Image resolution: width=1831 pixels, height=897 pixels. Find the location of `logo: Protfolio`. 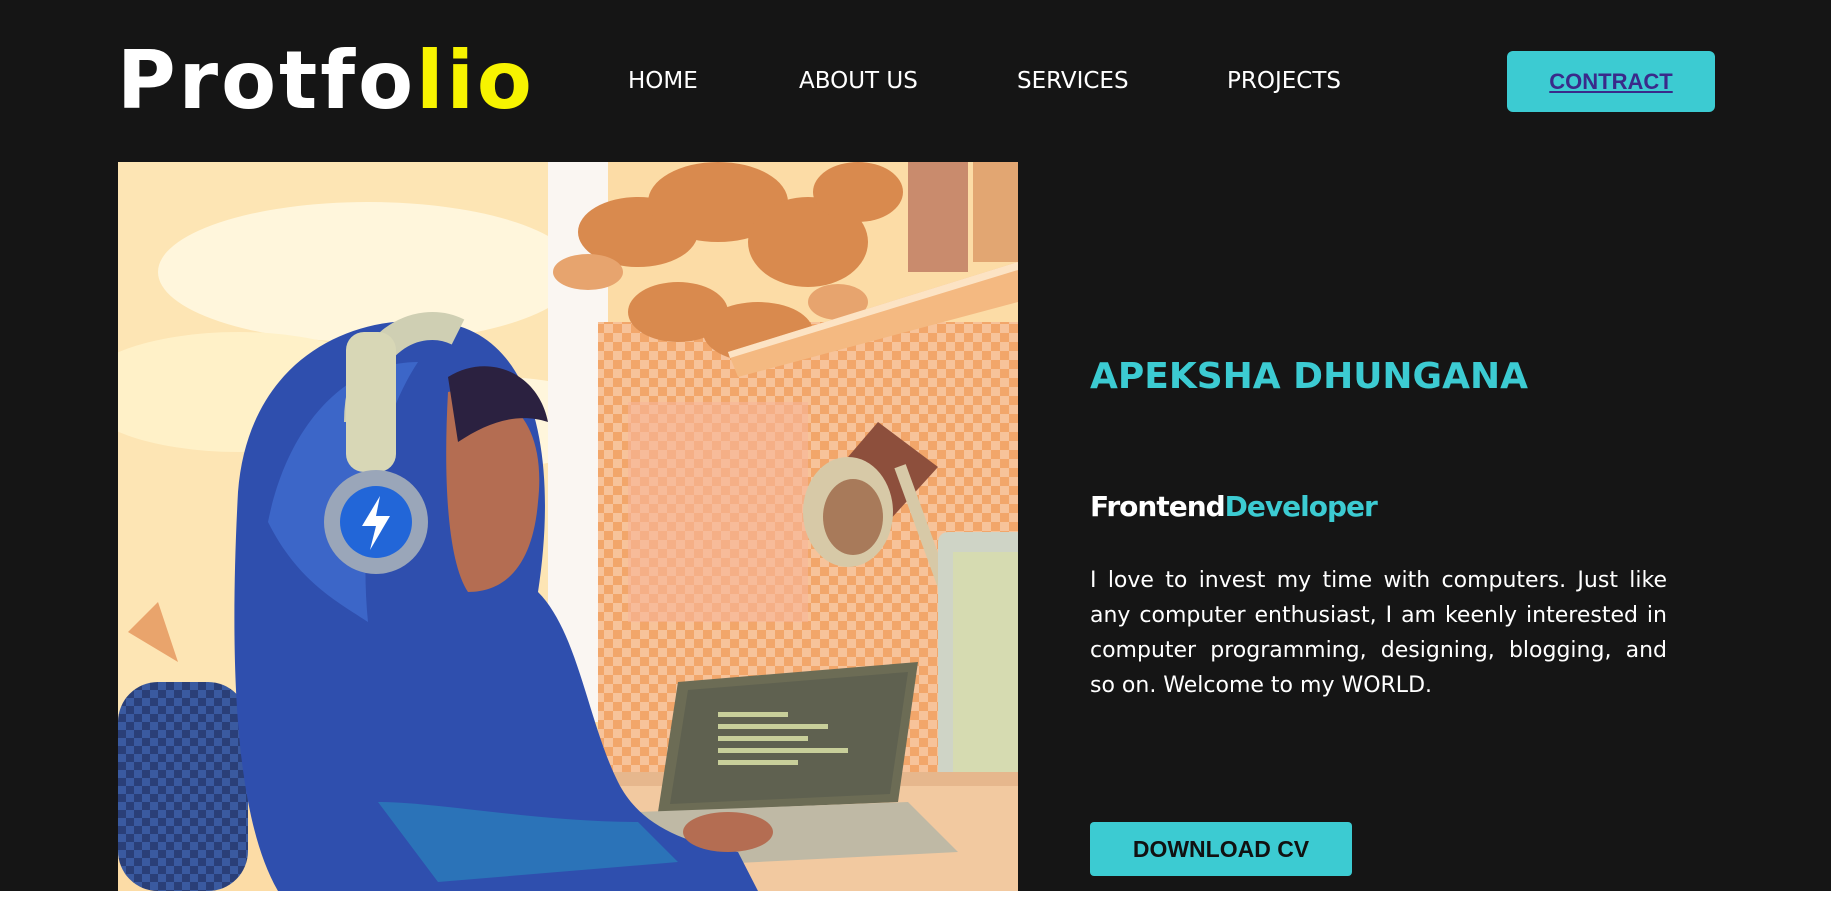

logo: Protfolio is located at coordinates (326, 81).